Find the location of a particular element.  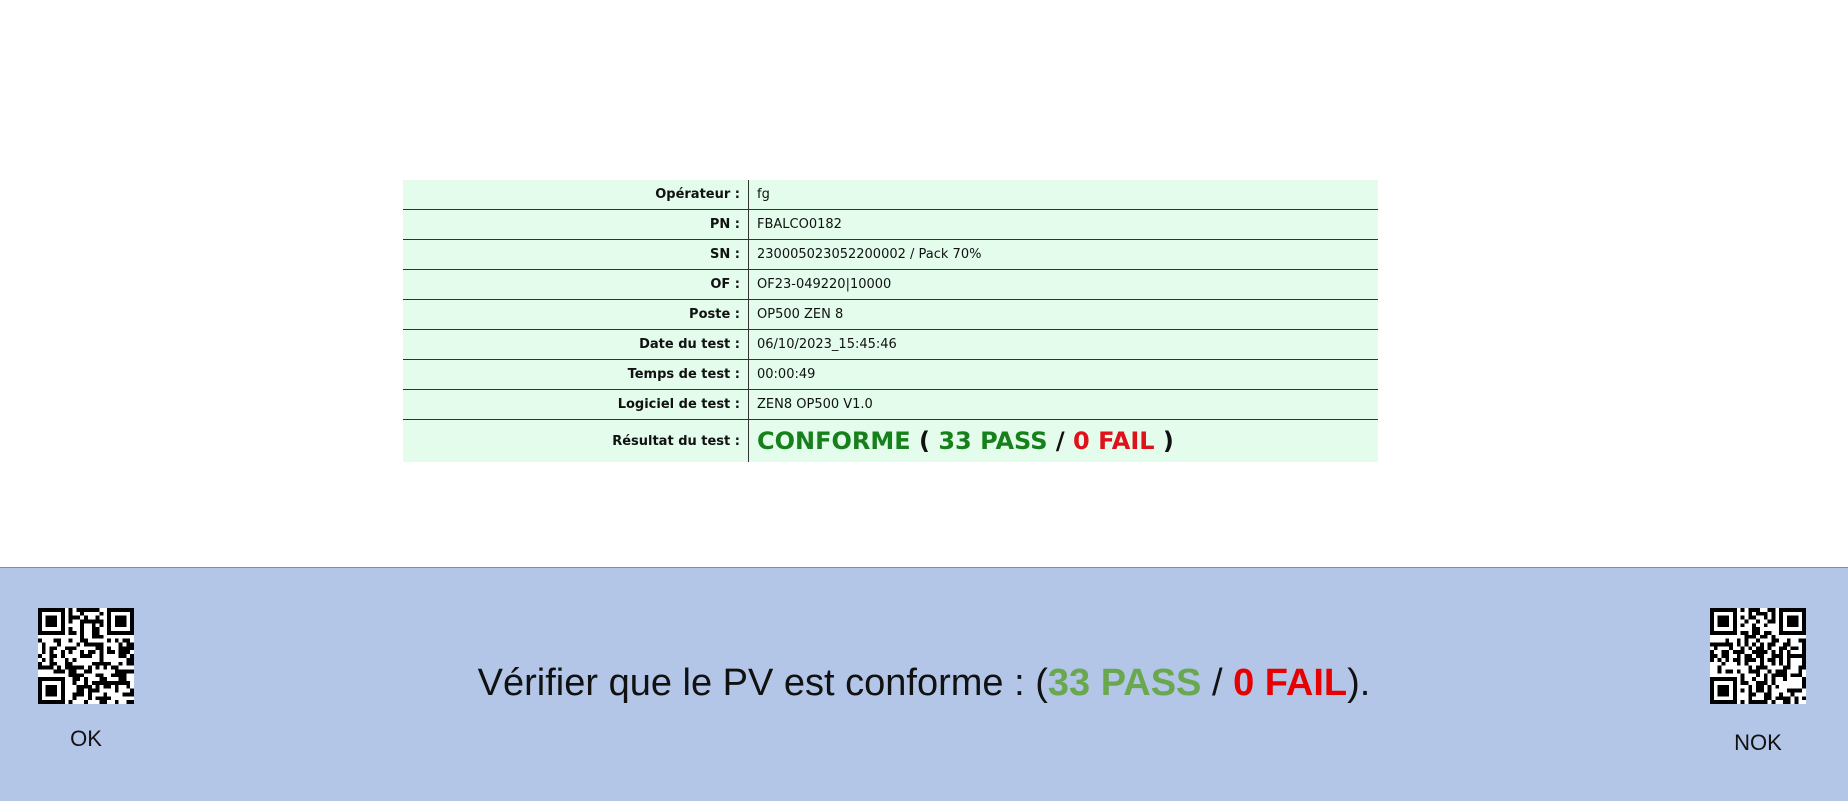

date-label: Date du test : is located at coordinates (576, 344).